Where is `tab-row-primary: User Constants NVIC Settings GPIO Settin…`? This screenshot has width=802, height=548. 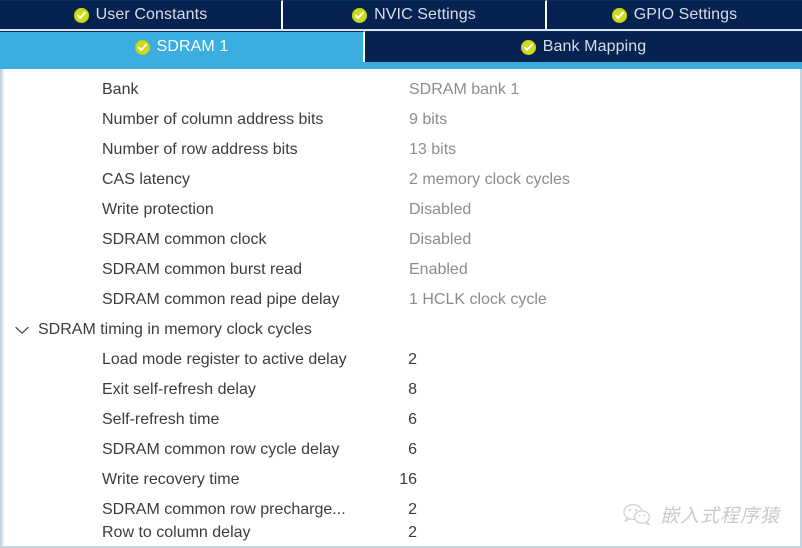 tab-row-primary: User Constants NVIC Settings GPIO Settin… is located at coordinates (401, 15).